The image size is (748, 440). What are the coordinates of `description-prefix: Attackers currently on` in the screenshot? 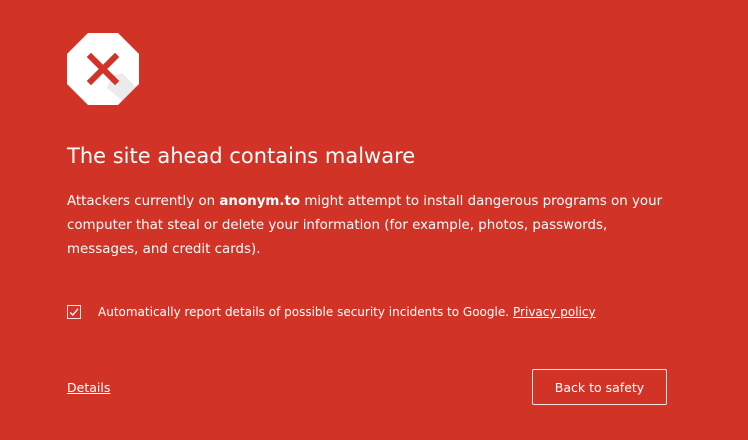 It's located at (143, 201).